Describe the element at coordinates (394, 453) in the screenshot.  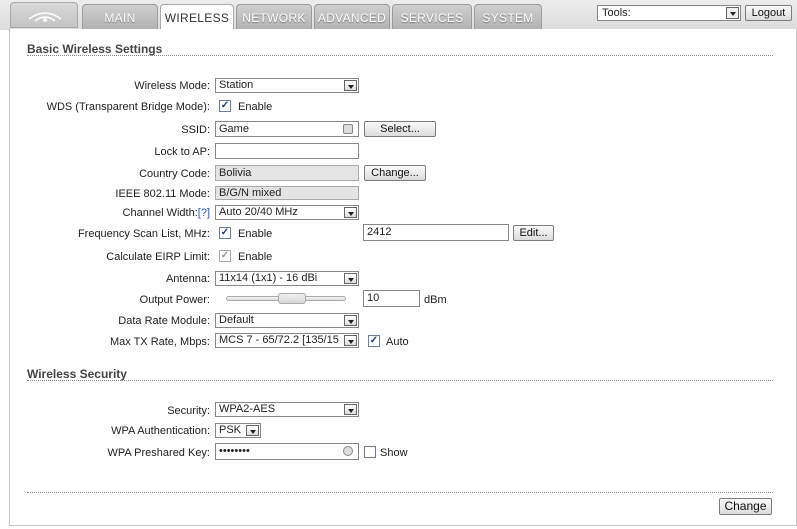
I see `show-key-label: Show` at that location.